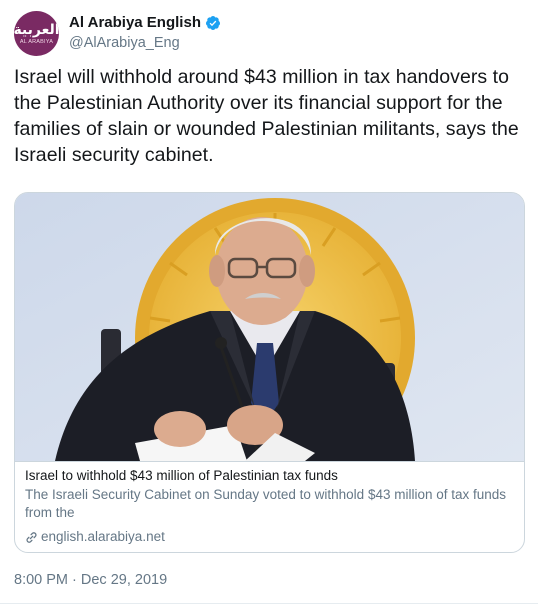 The image size is (538, 607). Describe the element at coordinates (36, 41) in the screenshot. I see `avatar-logo-english: AL ARABIYA` at that location.